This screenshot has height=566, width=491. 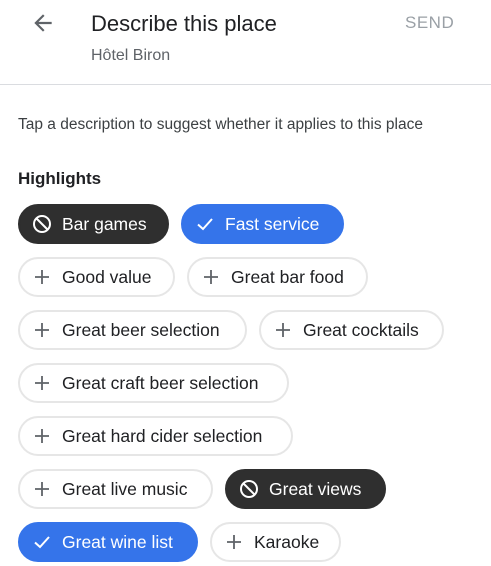 What do you see at coordinates (315, 488) in the screenshot?
I see `chip-label: Great views` at bounding box center [315, 488].